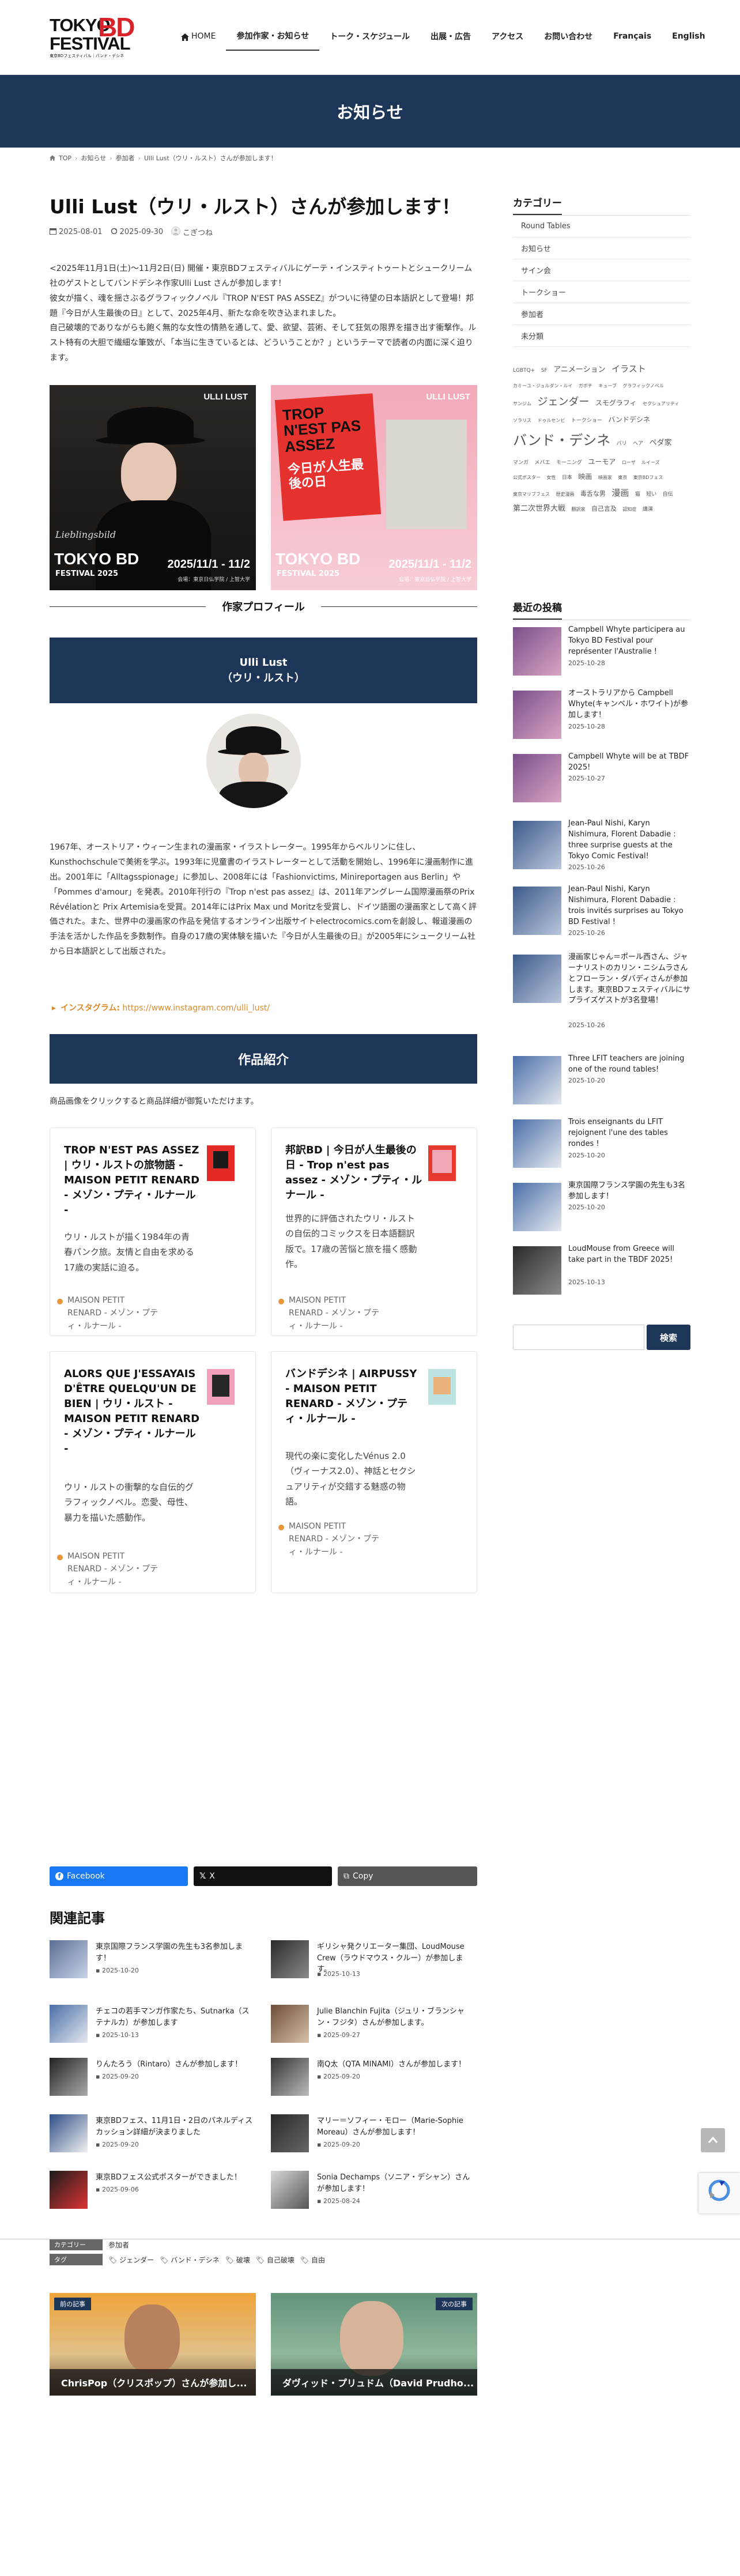 Image resolution: width=740 pixels, height=2576 pixels. What do you see at coordinates (563, 402) in the screenshot?
I see `tag-cloud-item: ジェンダー` at bounding box center [563, 402].